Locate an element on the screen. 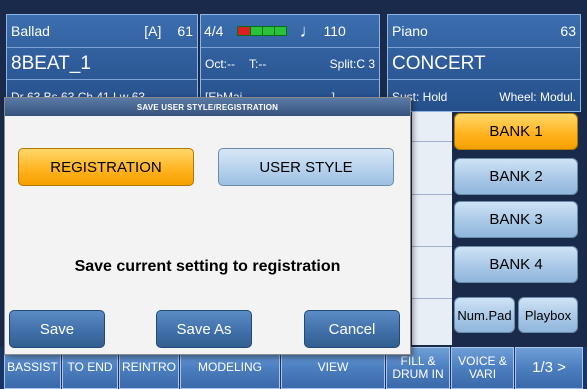 The width and height of the screenshot is (587, 389). bank-2-button: BANK 2 is located at coordinates (516, 176).